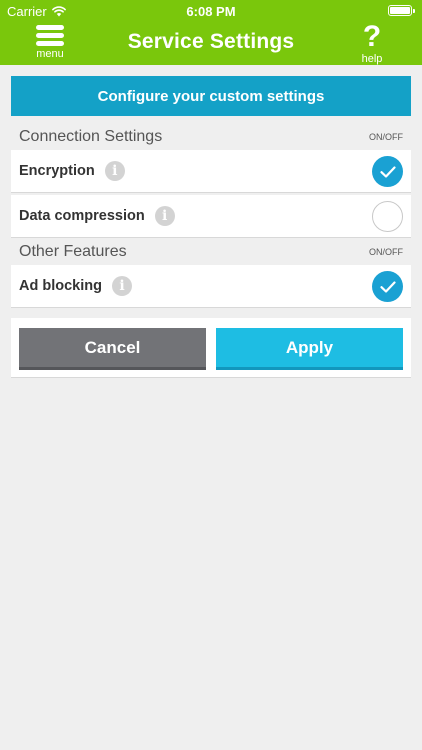 The image size is (422, 750). What do you see at coordinates (211, 137) in the screenshot?
I see `section-header-connection: Connection Settings ON/OFF` at bounding box center [211, 137].